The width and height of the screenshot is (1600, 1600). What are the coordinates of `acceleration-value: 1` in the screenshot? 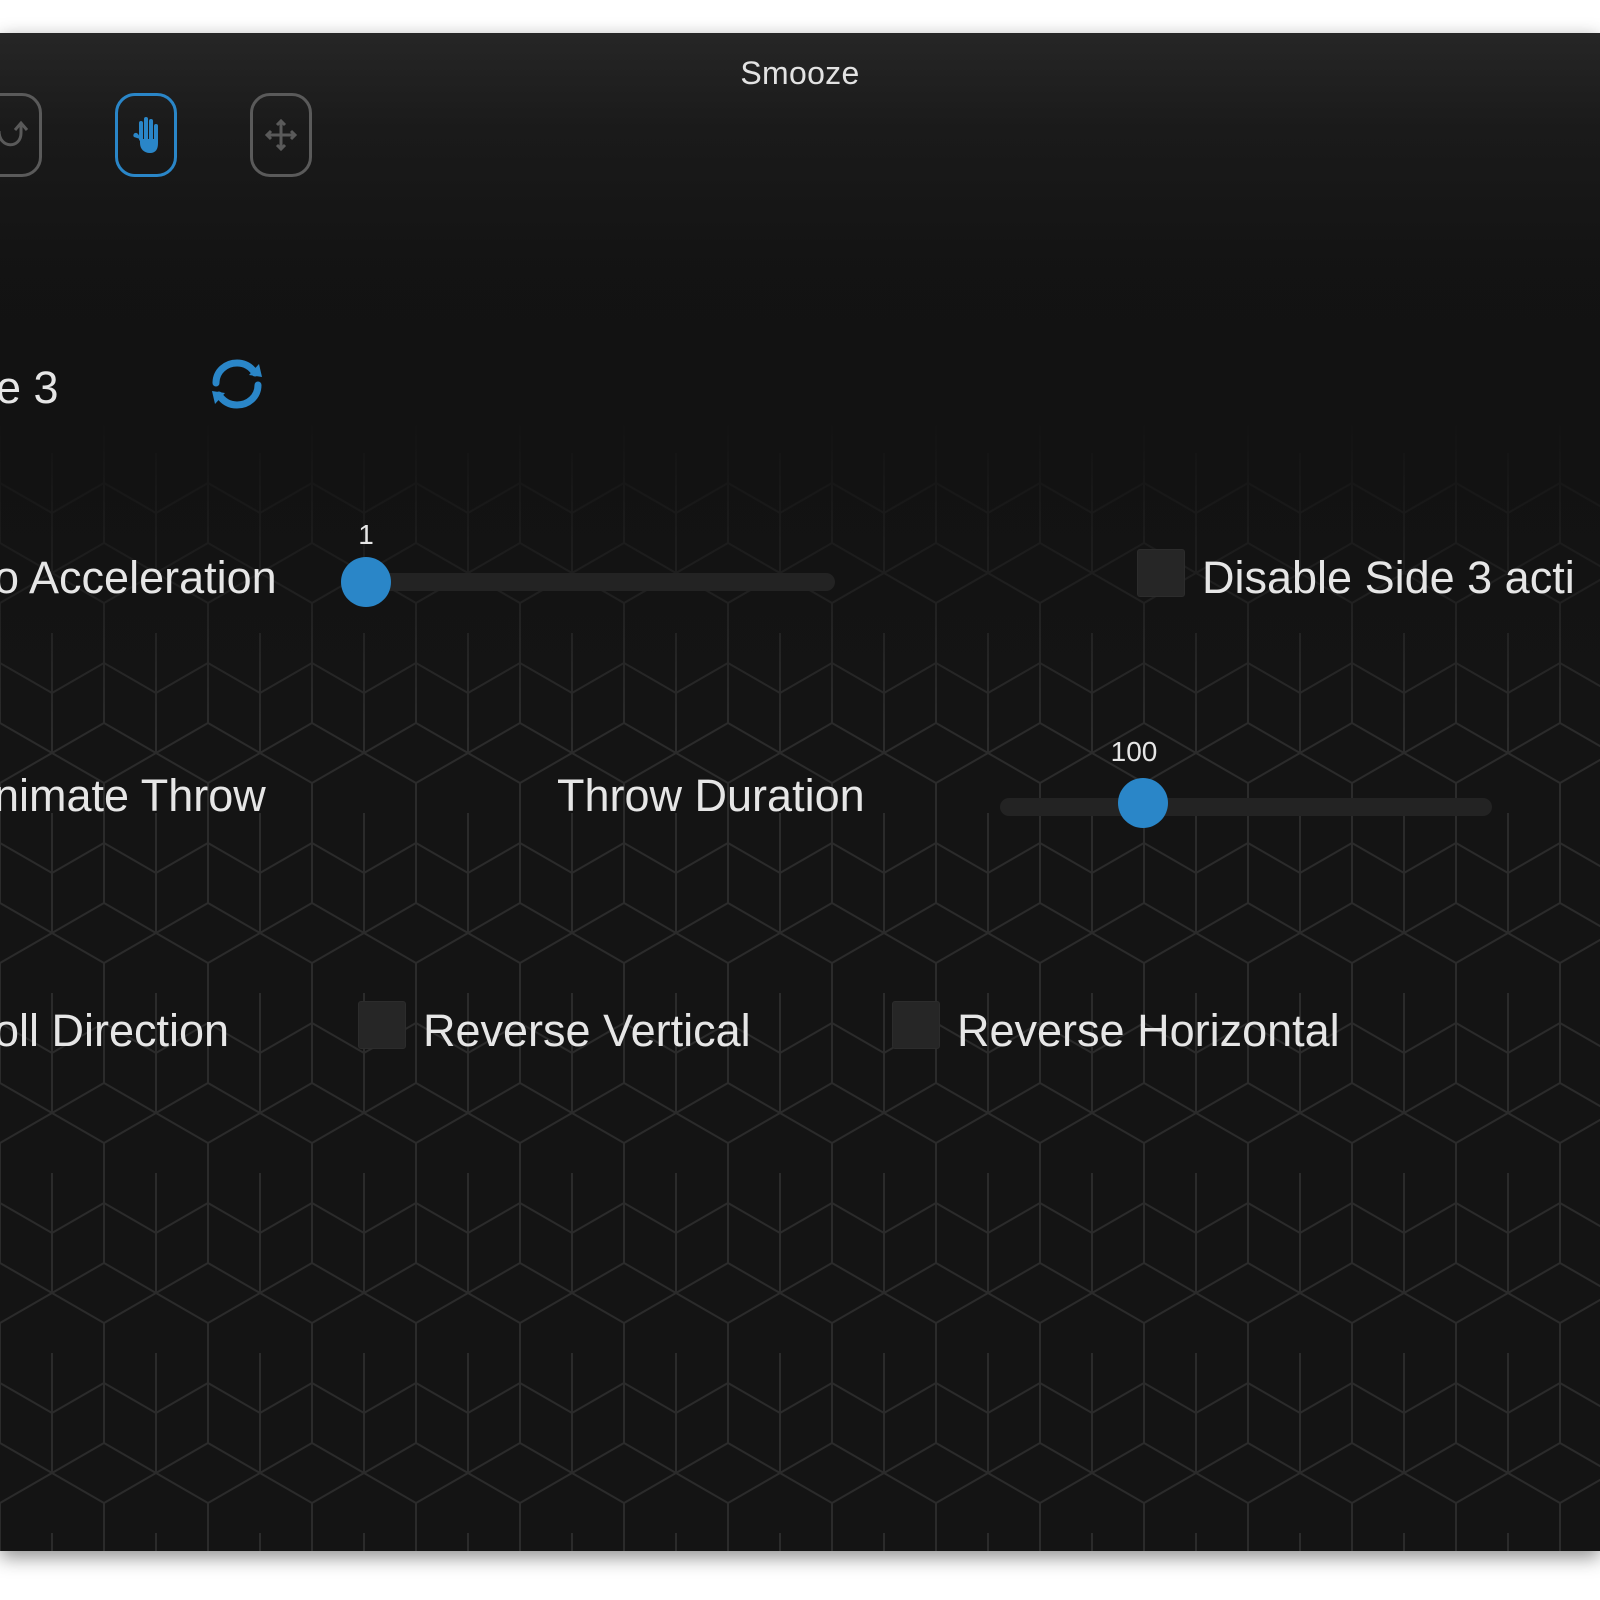 It's located at (366, 534).